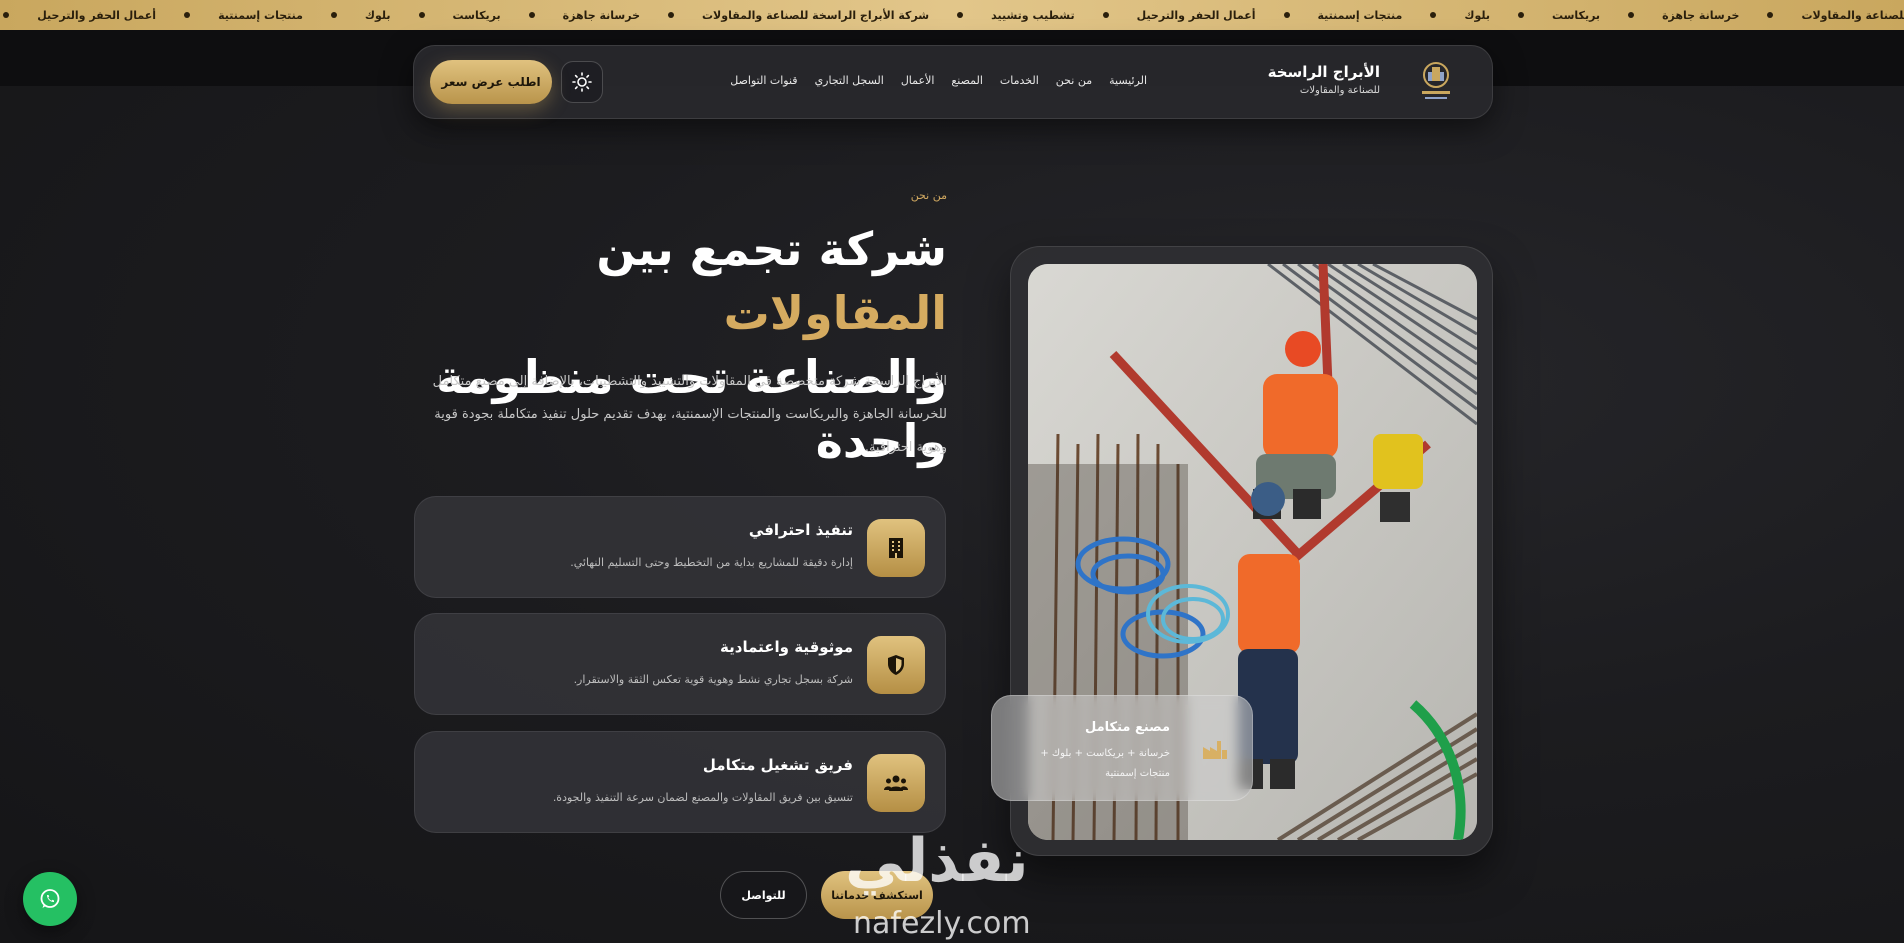 Image resolution: width=1904 pixels, height=943 pixels. What do you see at coordinates (816, 15) in the screenshot?
I see `ticker-item: شركة الأبراج الراسخة للصناعة والمقاولات` at bounding box center [816, 15].